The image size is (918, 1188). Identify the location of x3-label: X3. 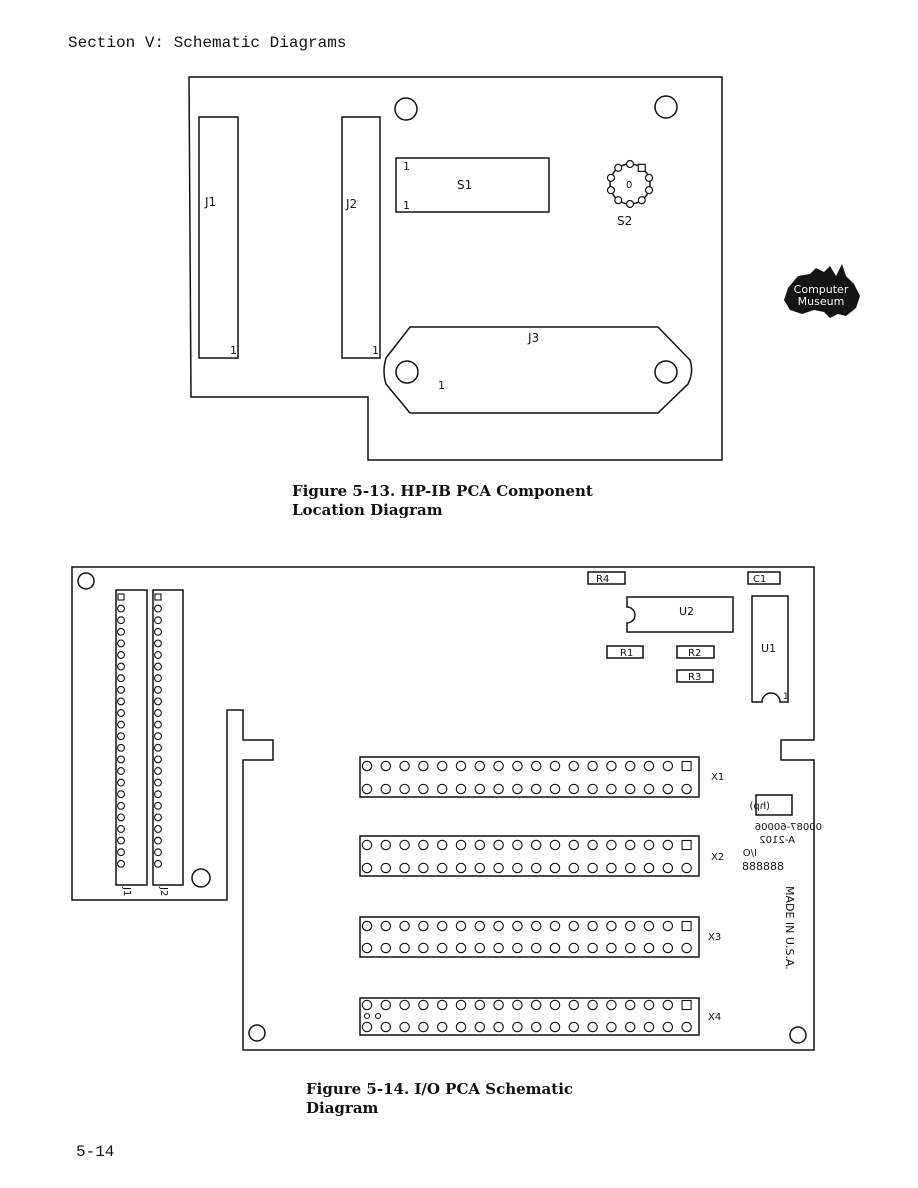
(714, 937).